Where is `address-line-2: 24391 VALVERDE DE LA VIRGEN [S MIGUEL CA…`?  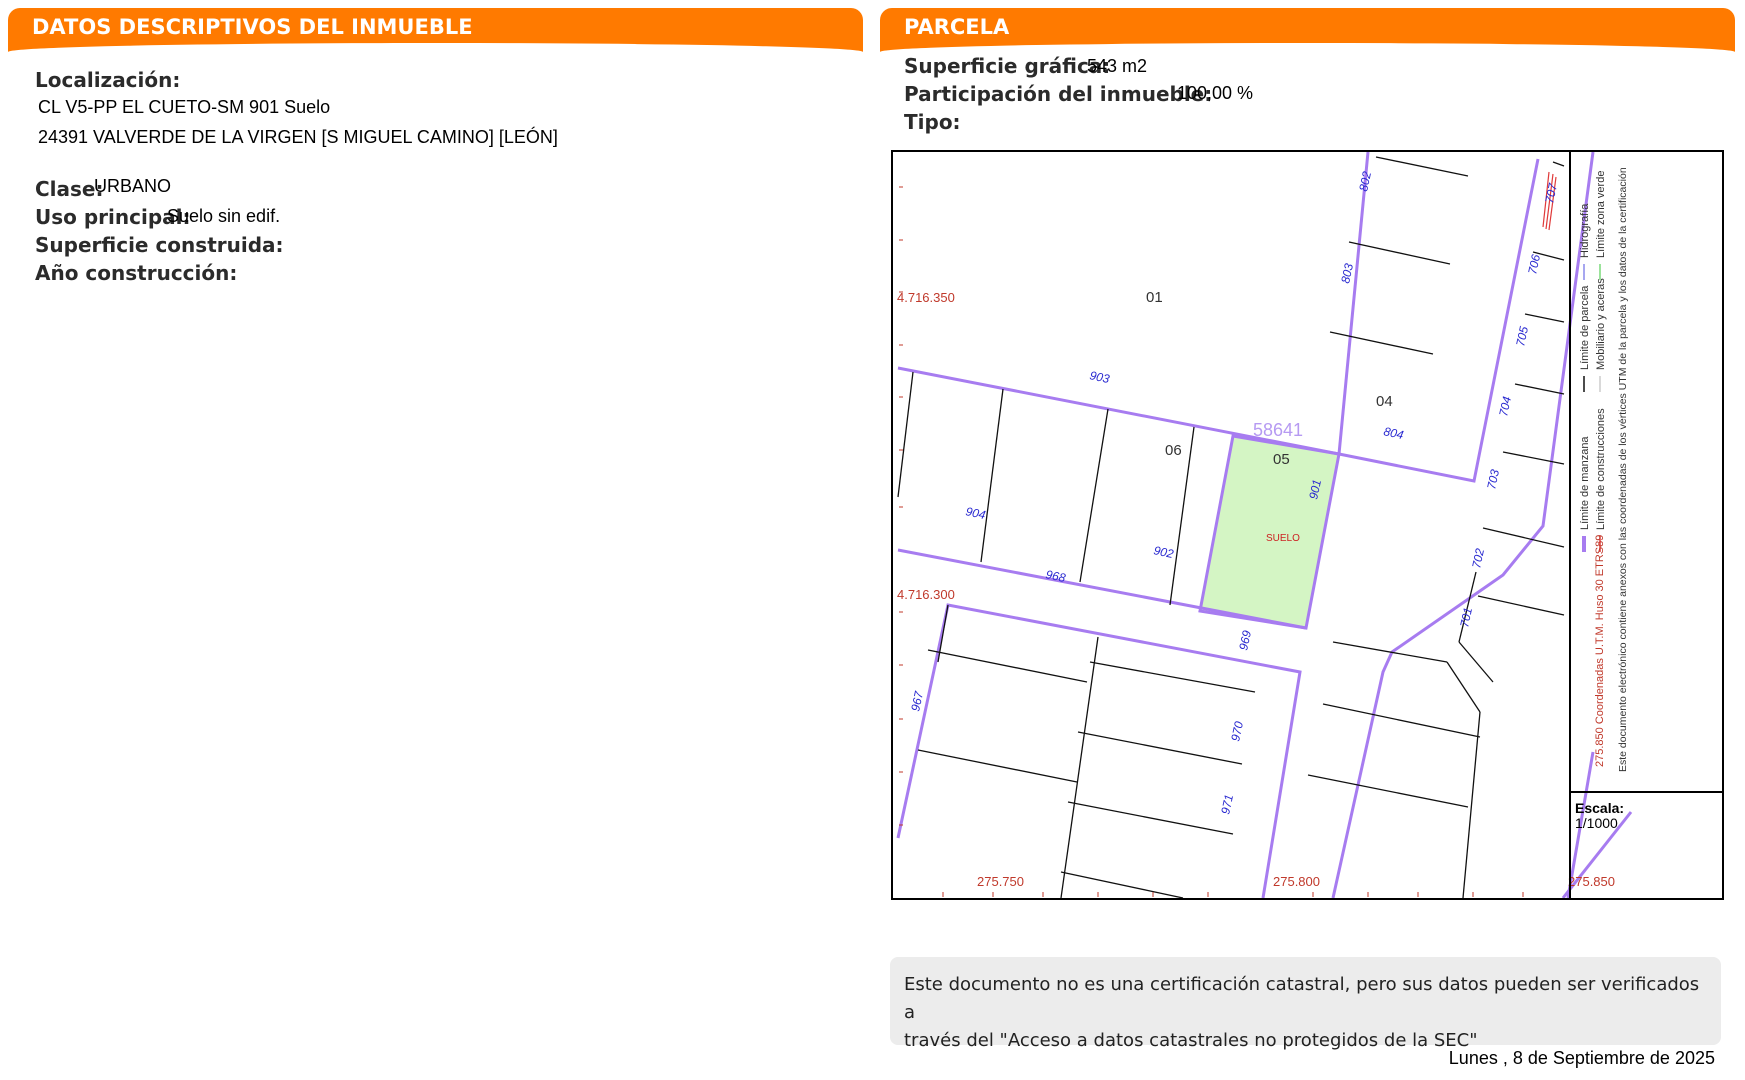
address-line-2: 24391 VALVERDE DE LA VIRGEN [S MIGUEL CA… is located at coordinates (298, 137).